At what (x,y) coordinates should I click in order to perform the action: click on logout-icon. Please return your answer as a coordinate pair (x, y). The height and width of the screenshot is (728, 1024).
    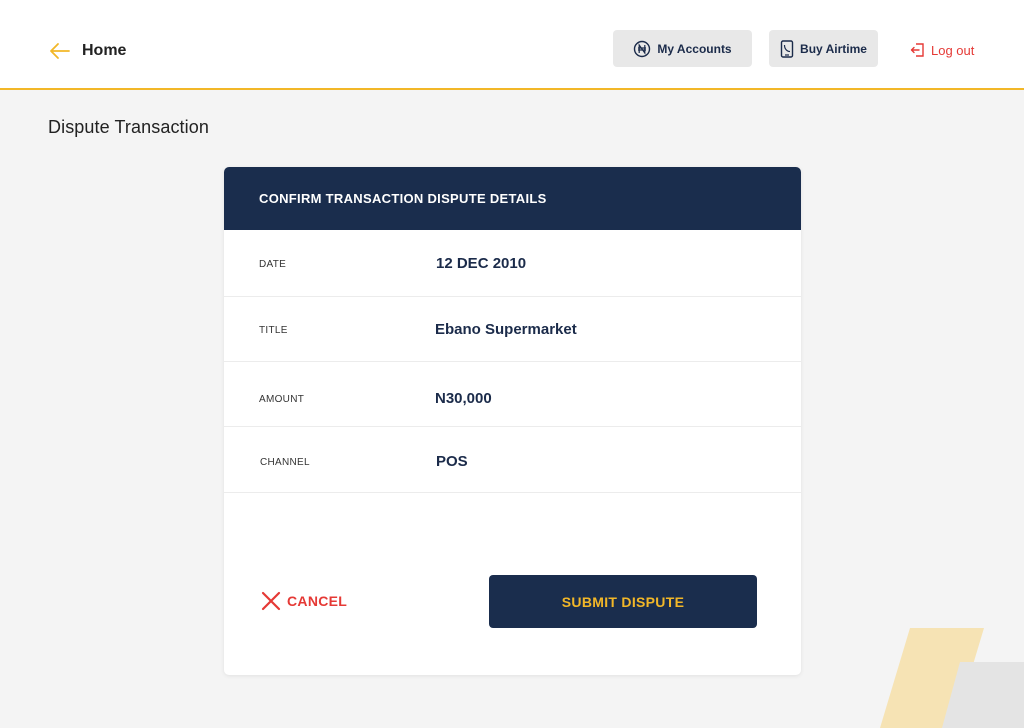
    Looking at the image, I should click on (918, 50).